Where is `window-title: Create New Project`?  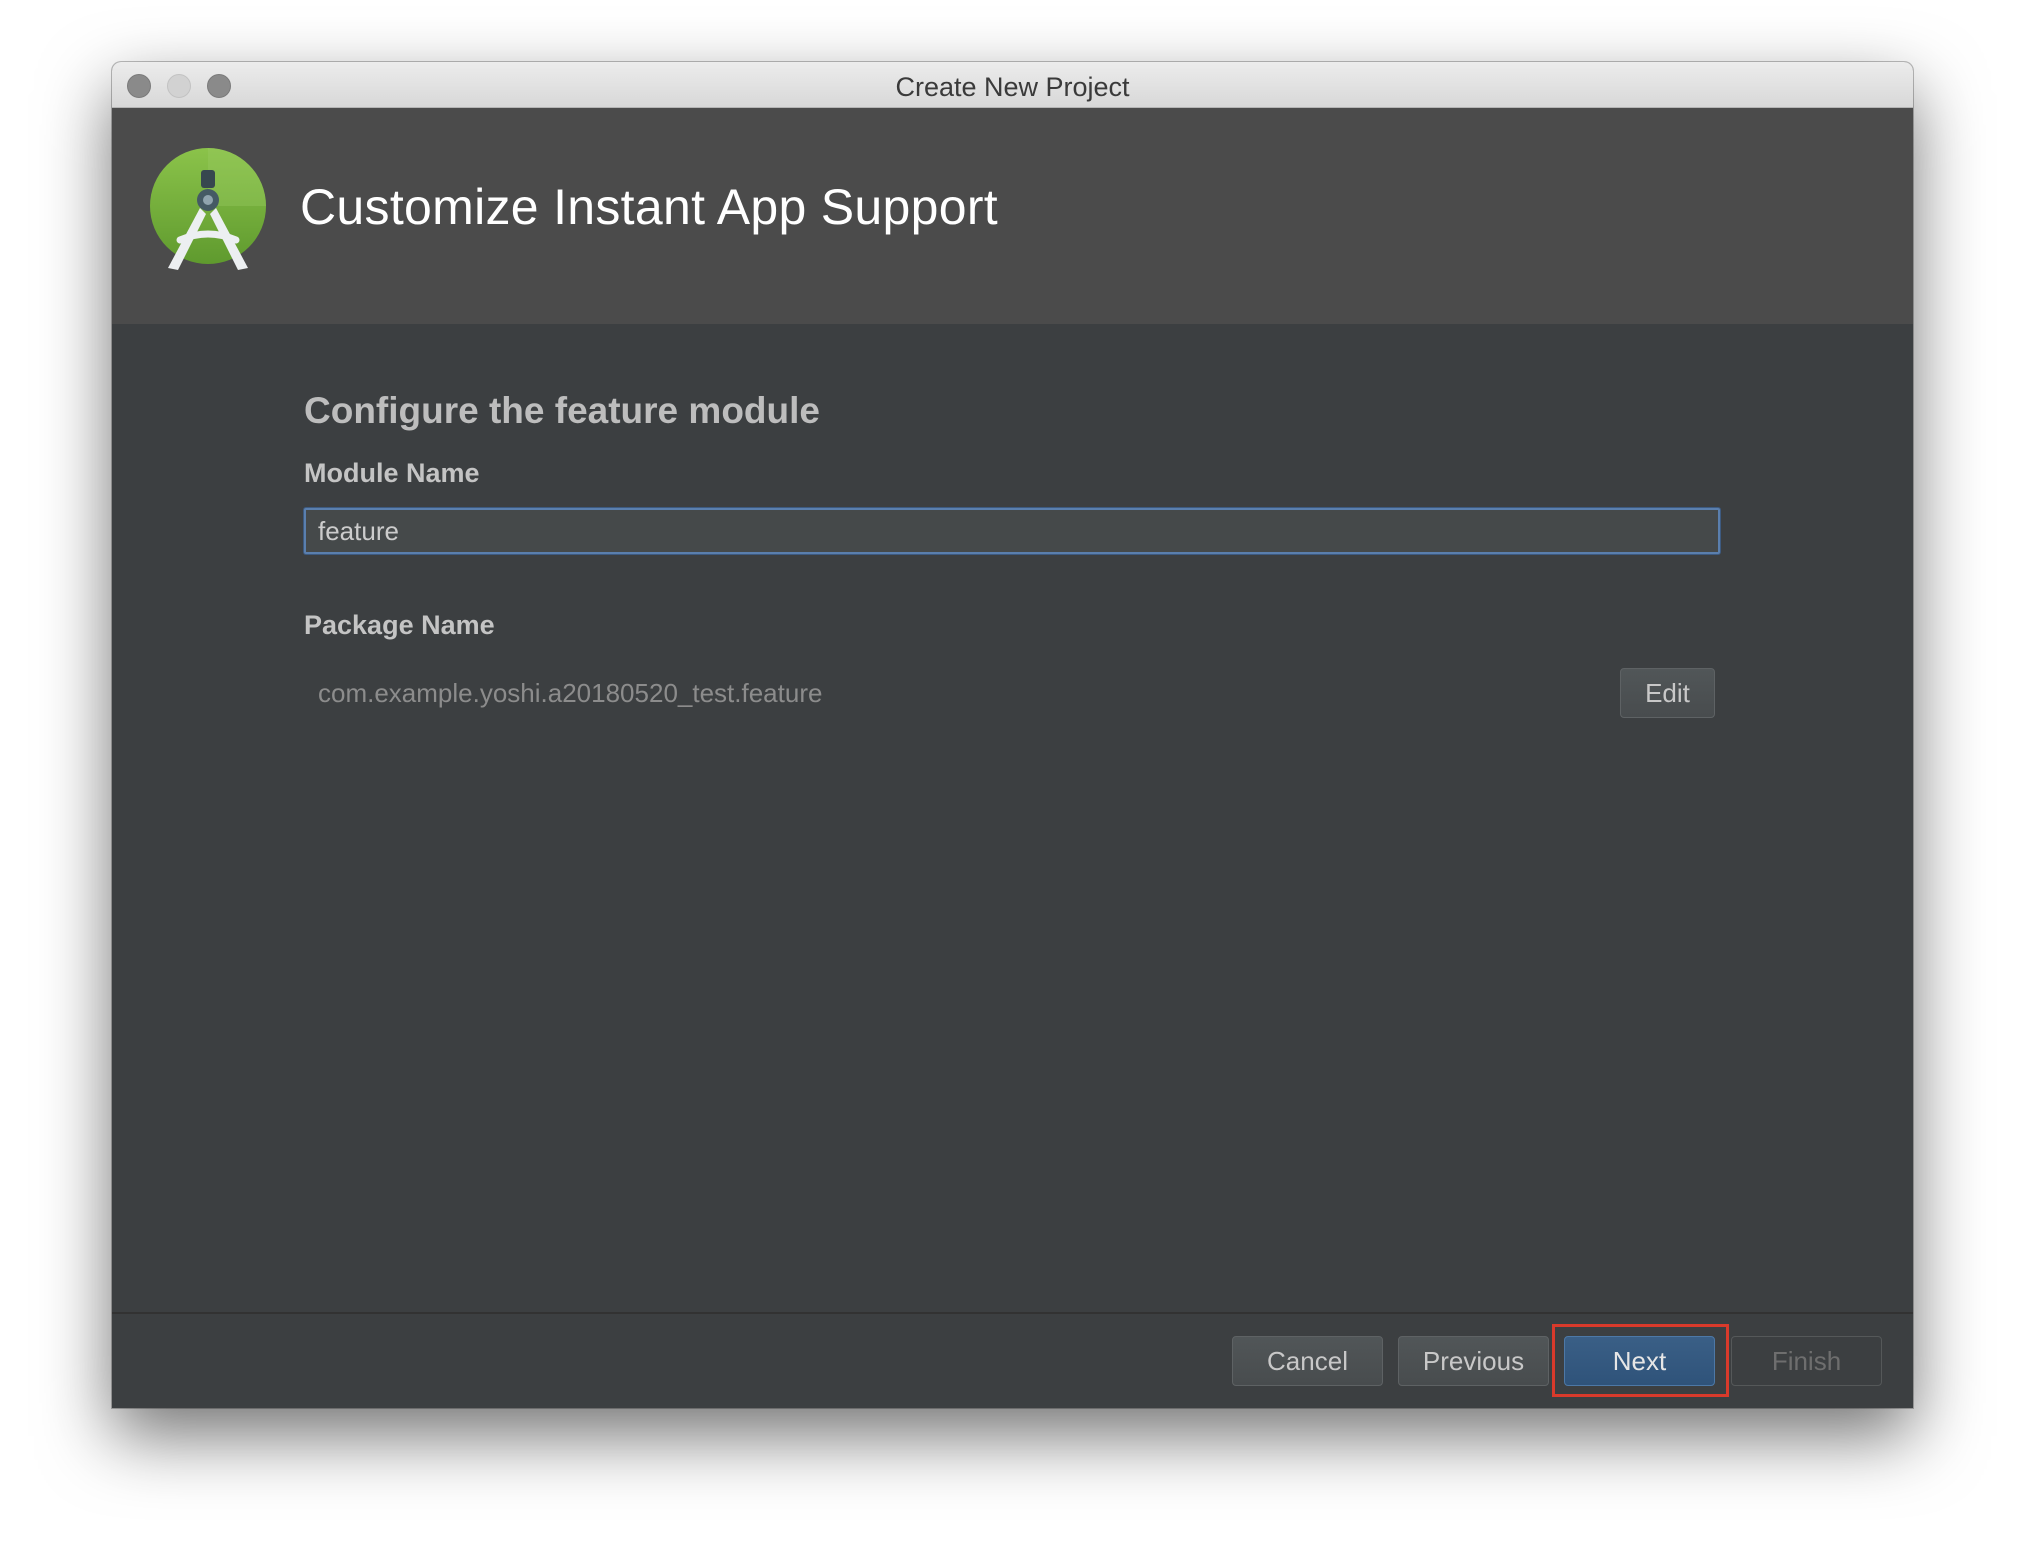 window-title: Create New Project is located at coordinates (1012, 87).